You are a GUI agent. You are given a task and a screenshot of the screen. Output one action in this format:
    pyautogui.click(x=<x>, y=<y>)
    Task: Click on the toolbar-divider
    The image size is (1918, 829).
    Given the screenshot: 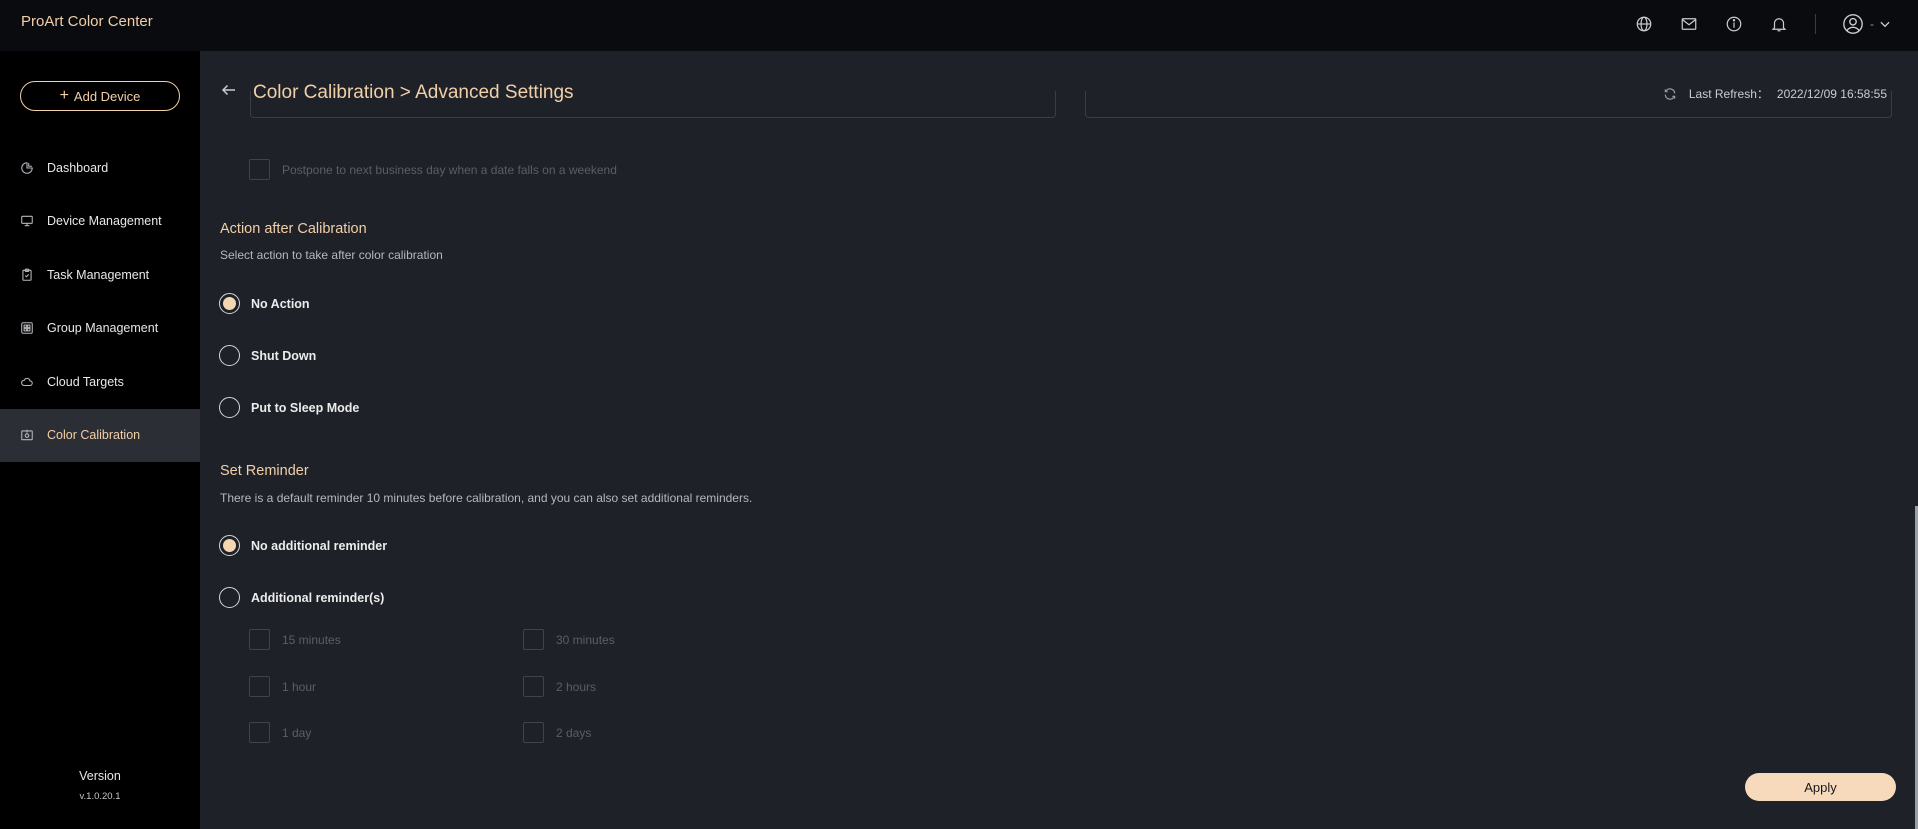 What is the action you would take?
    pyautogui.click(x=1815, y=24)
    